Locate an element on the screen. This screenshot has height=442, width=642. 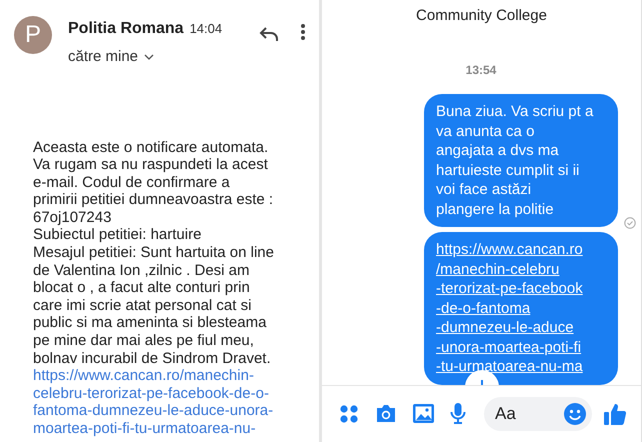
message-bubble: https://www.cancan.ro /manechin-celebru -terorizat-pe-facebook -de-o-fantoma -dumnezeu-le-aduce -unora-moartea-poti-fi -tu-urmatoarea-nu-ma is located at coordinates (521, 308).